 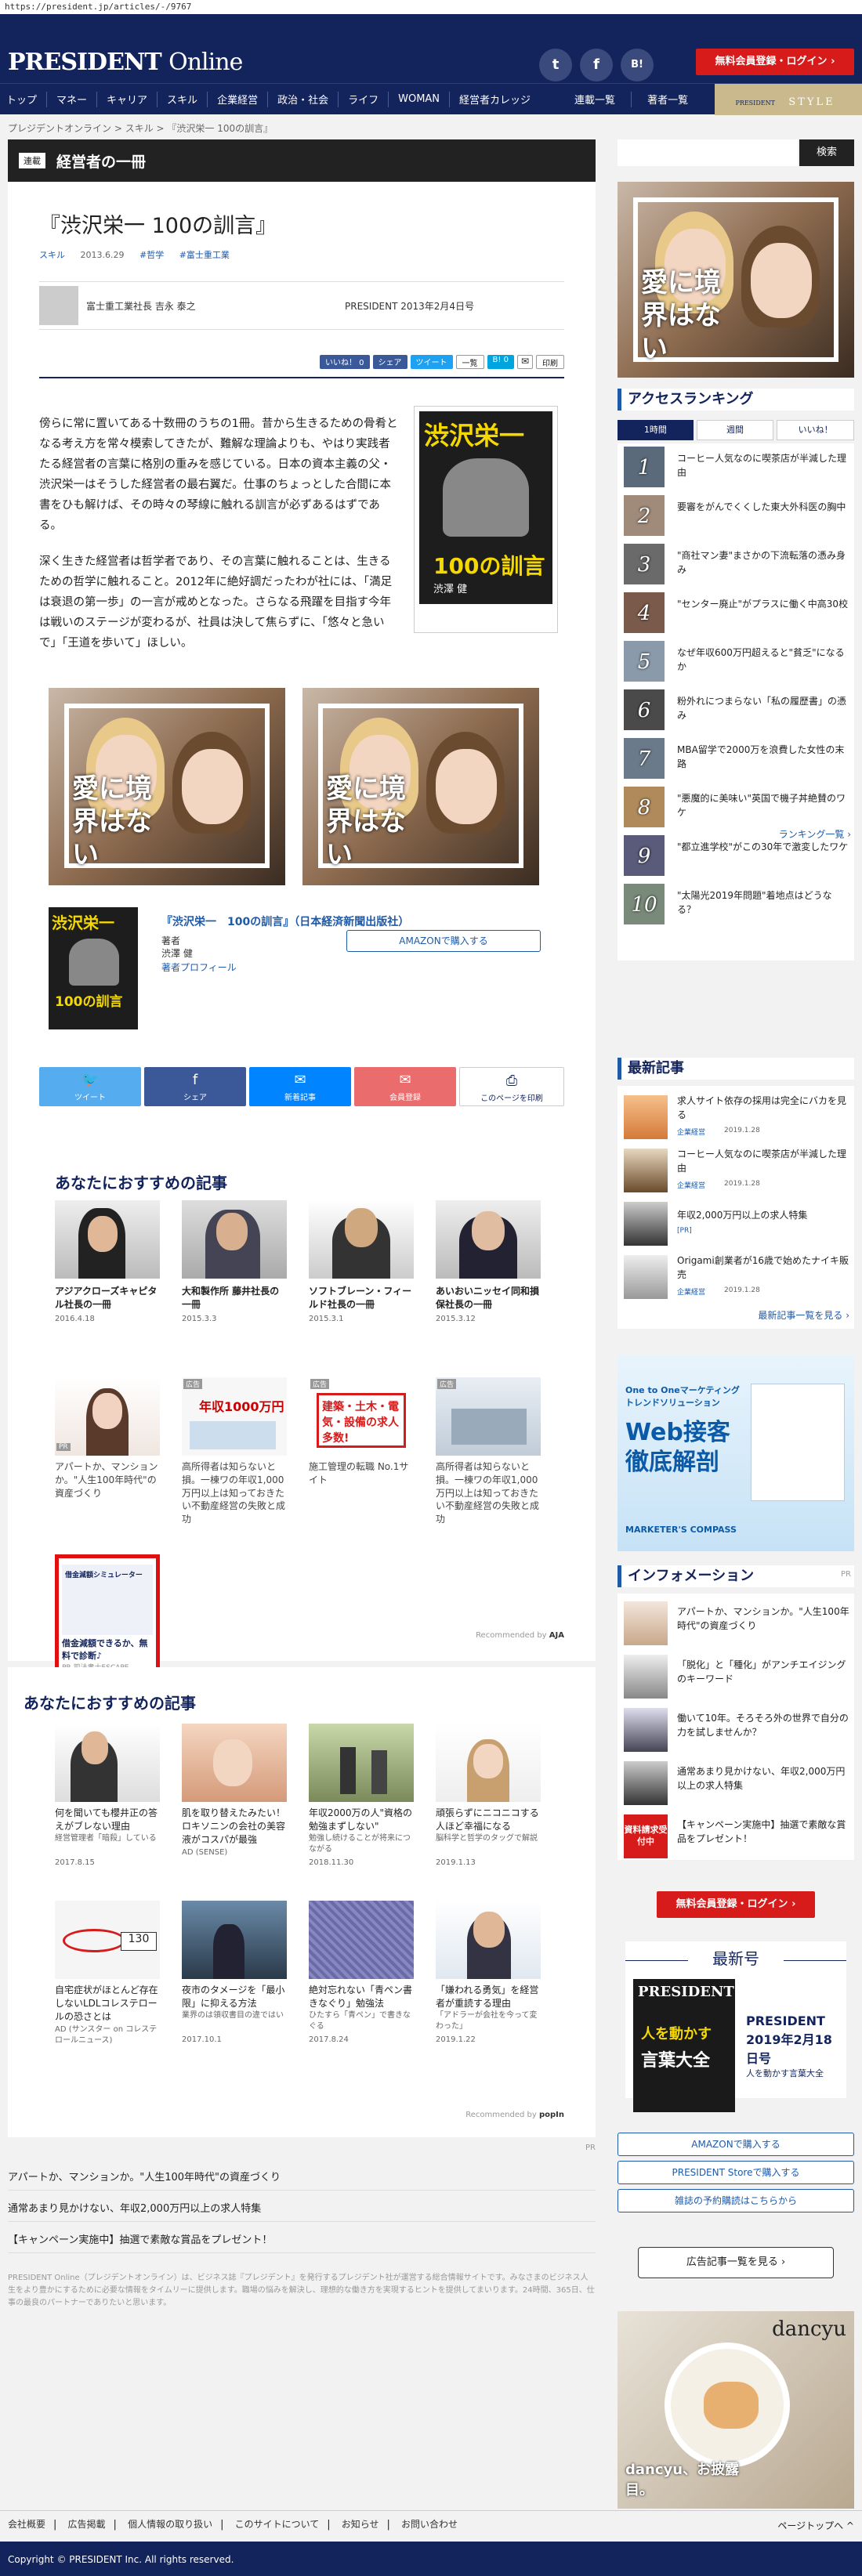 What do you see at coordinates (488, 1997) in the screenshot?
I see `rec2-title-8: 「嫌われる勇気」を経営者が重読する理由` at bounding box center [488, 1997].